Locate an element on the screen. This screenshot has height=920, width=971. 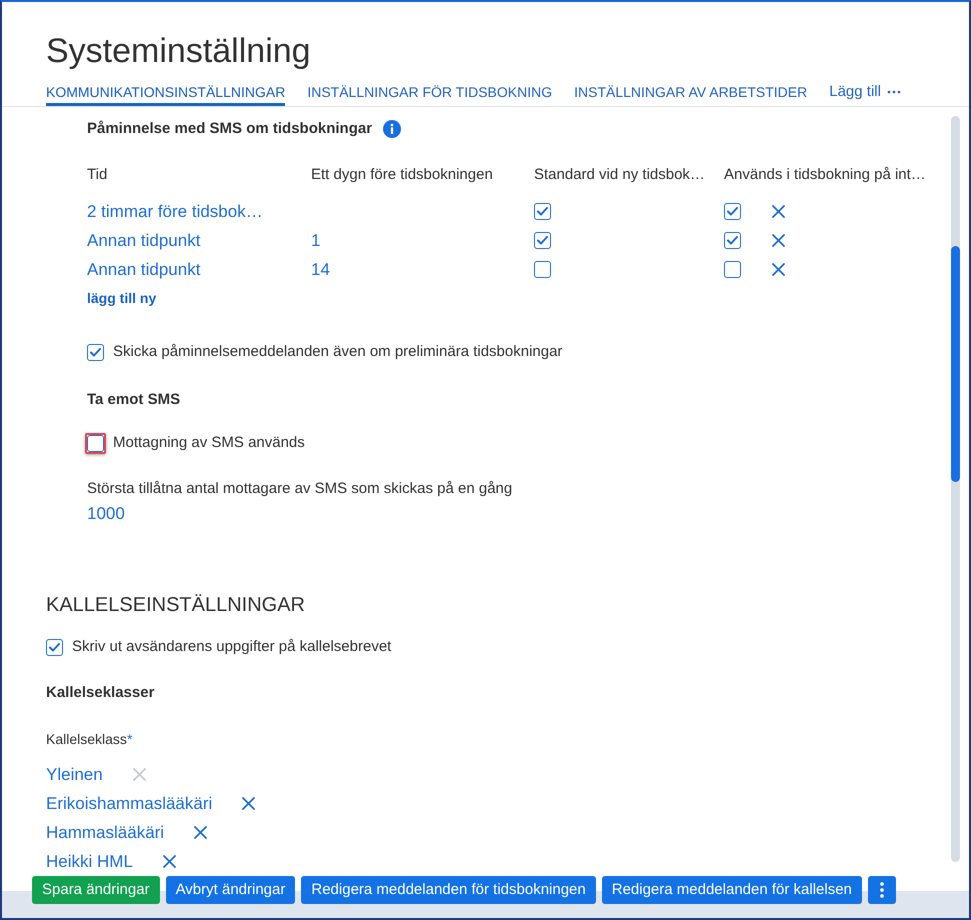
action-button: Spara ändringar is located at coordinates (96, 890).